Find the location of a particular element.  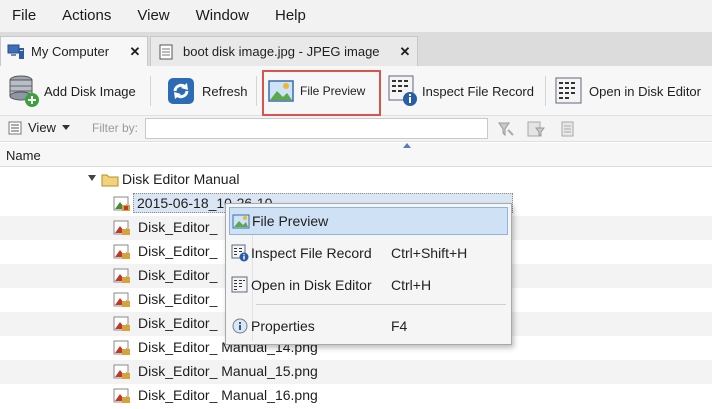

menu-actions: Actions is located at coordinates (86, 16).